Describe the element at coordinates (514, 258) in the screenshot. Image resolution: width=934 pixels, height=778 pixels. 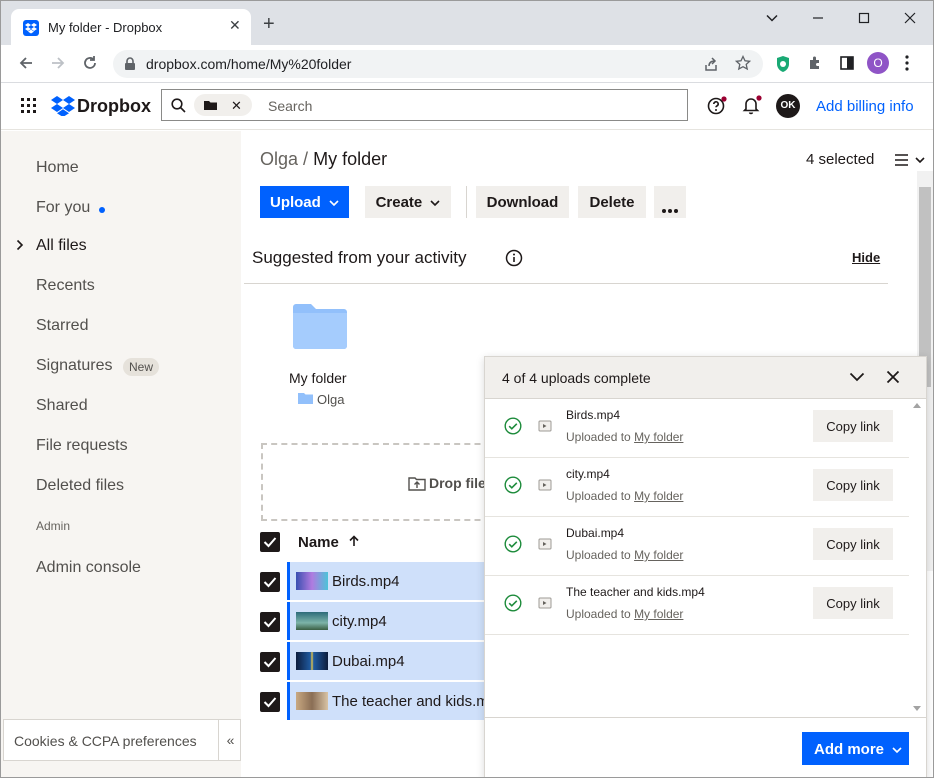
I see `info-icon` at that location.